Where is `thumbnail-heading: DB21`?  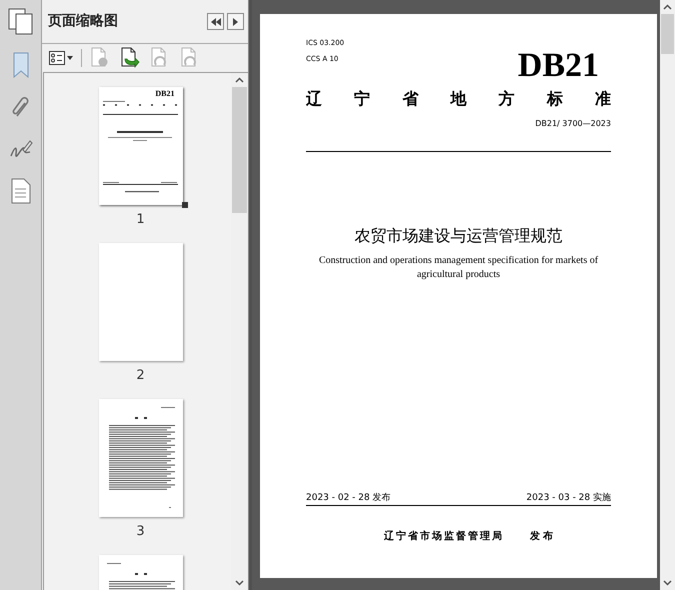 thumbnail-heading: DB21 is located at coordinates (164, 94).